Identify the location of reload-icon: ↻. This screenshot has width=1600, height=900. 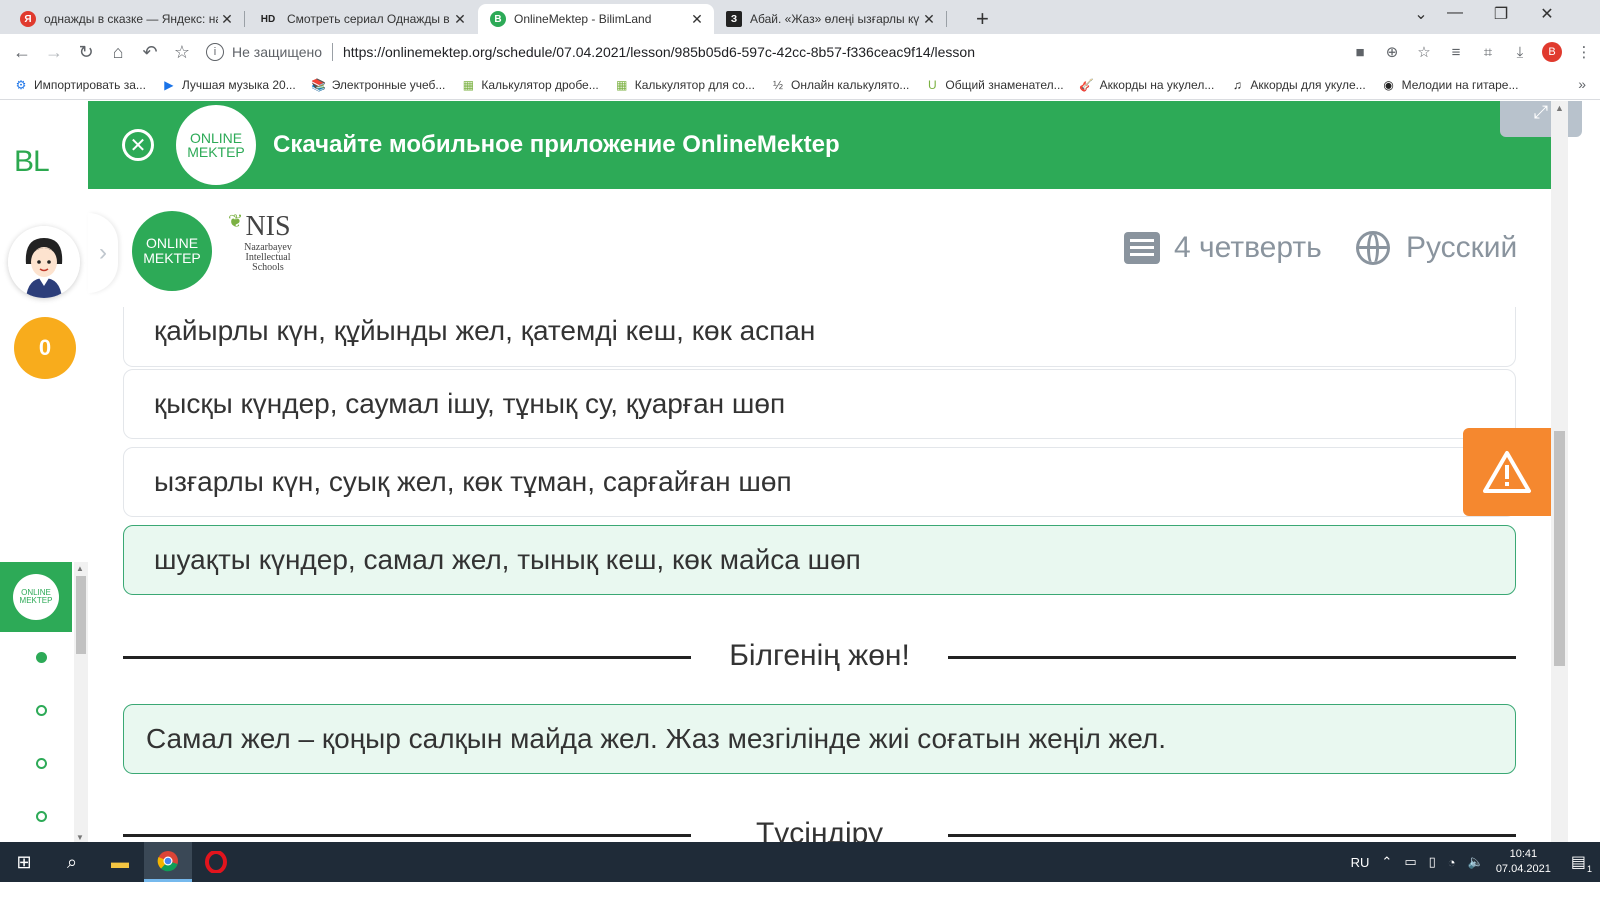
(86, 52).